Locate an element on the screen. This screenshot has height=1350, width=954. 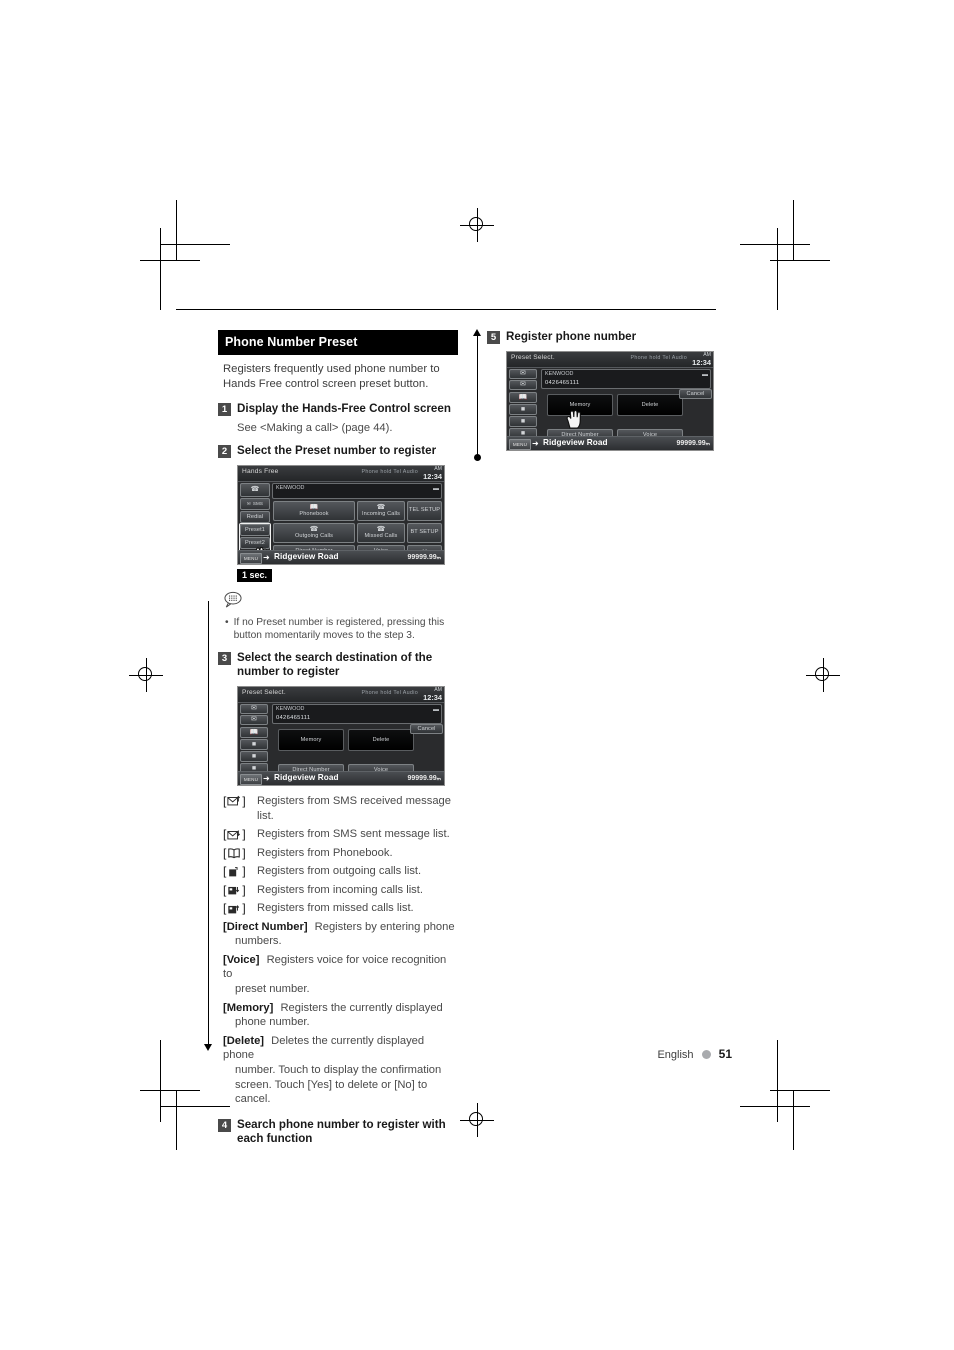
screen-button-tel-setup: TEL SETUP is located at coordinates (424, 510).